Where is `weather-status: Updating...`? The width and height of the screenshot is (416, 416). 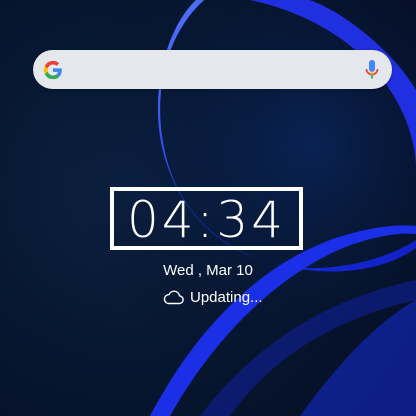 weather-status: Updating... is located at coordinates (226, 297).